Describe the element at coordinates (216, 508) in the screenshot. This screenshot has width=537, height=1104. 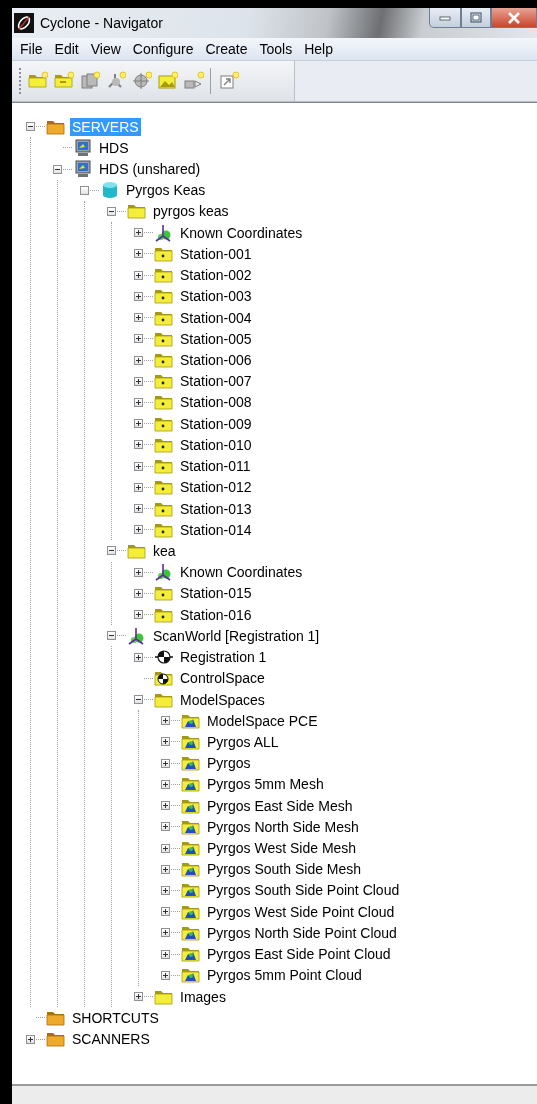
I see `tree-item: Station-013` at that location.